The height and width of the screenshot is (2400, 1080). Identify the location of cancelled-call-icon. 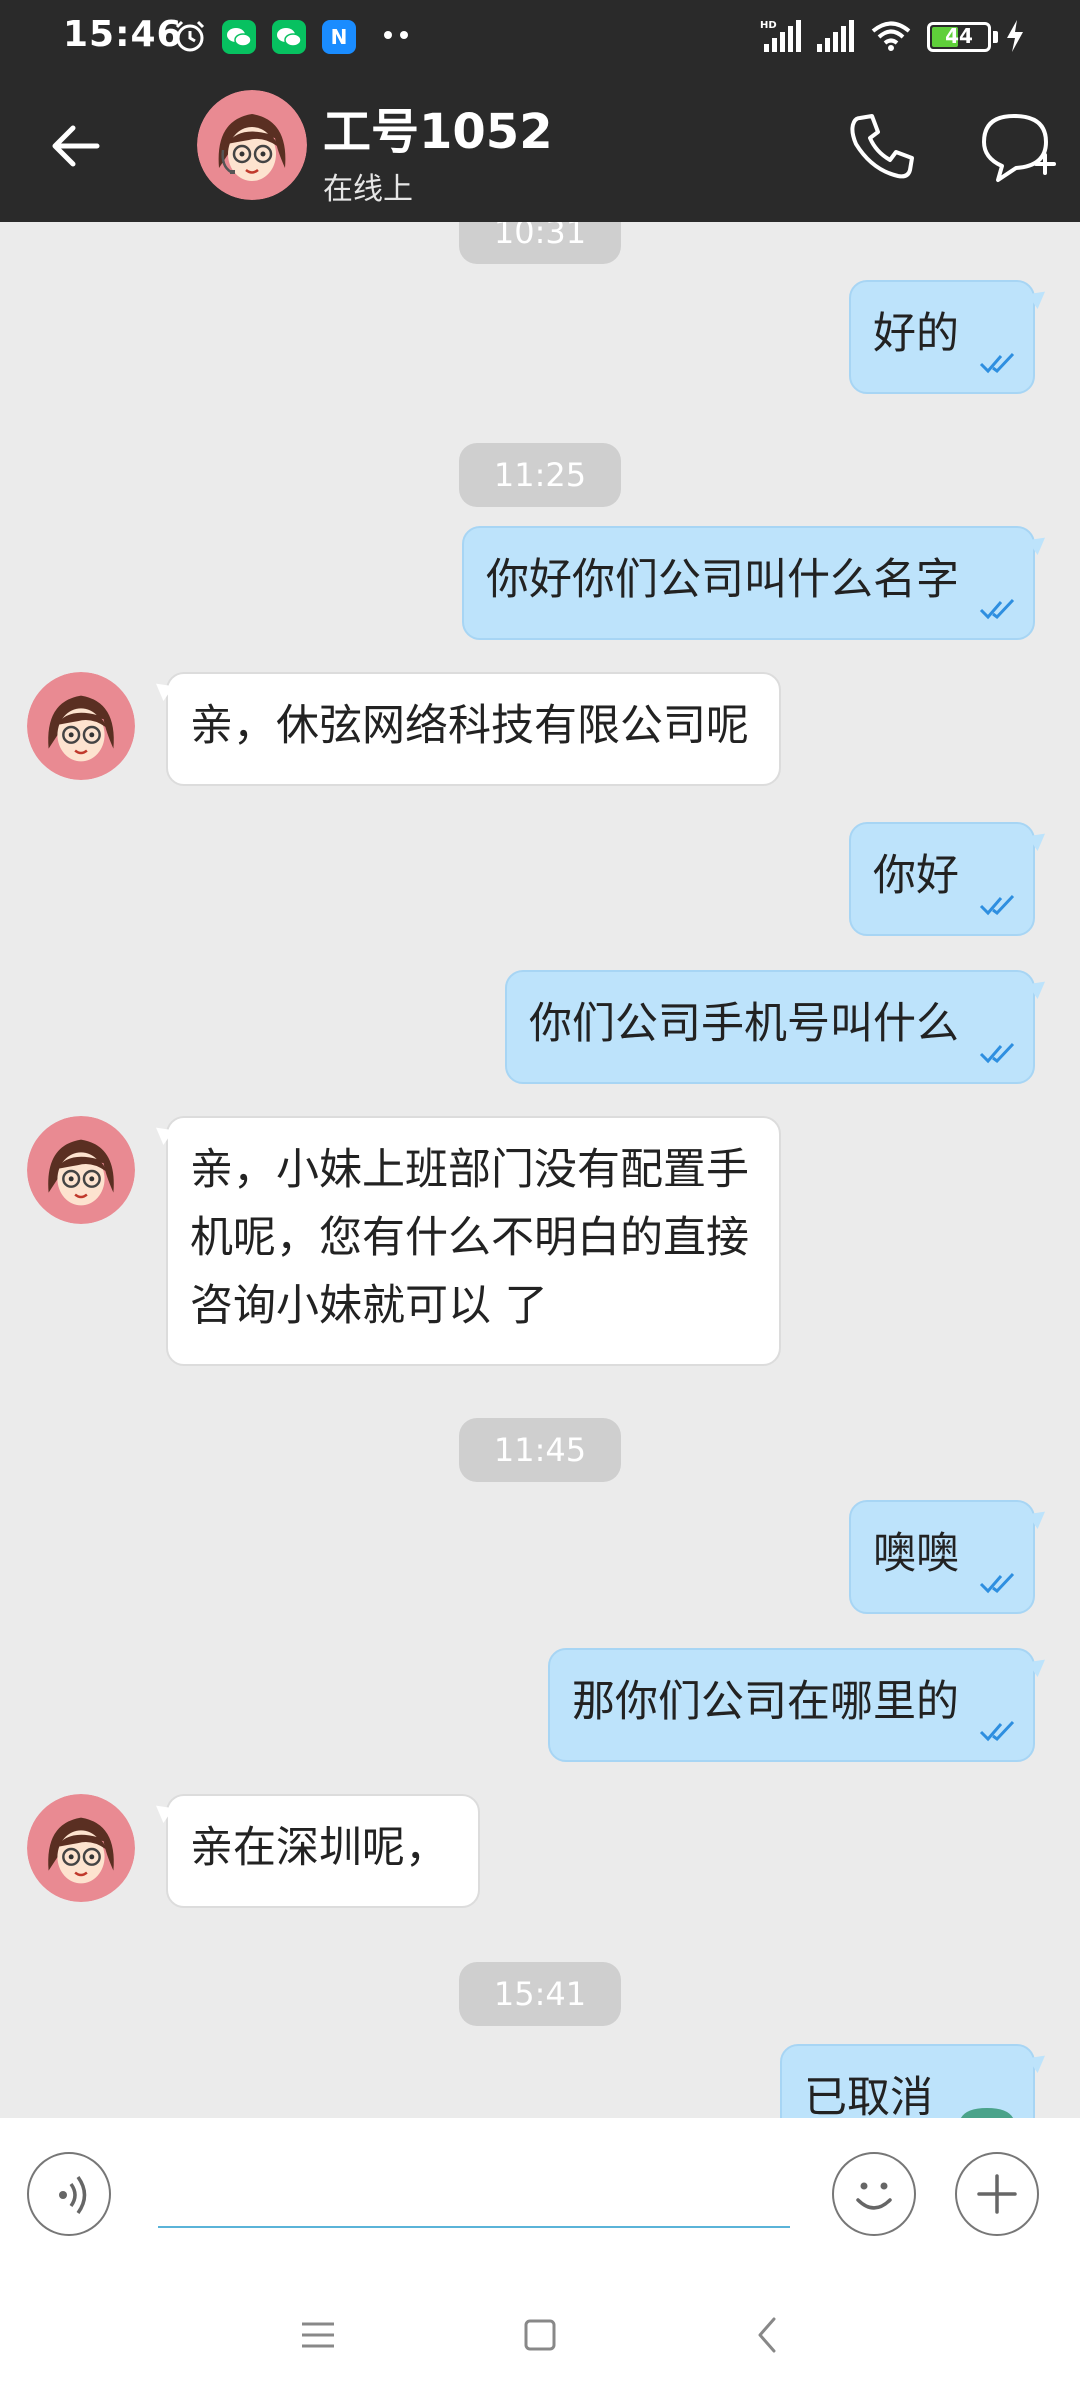
(987, 2113).